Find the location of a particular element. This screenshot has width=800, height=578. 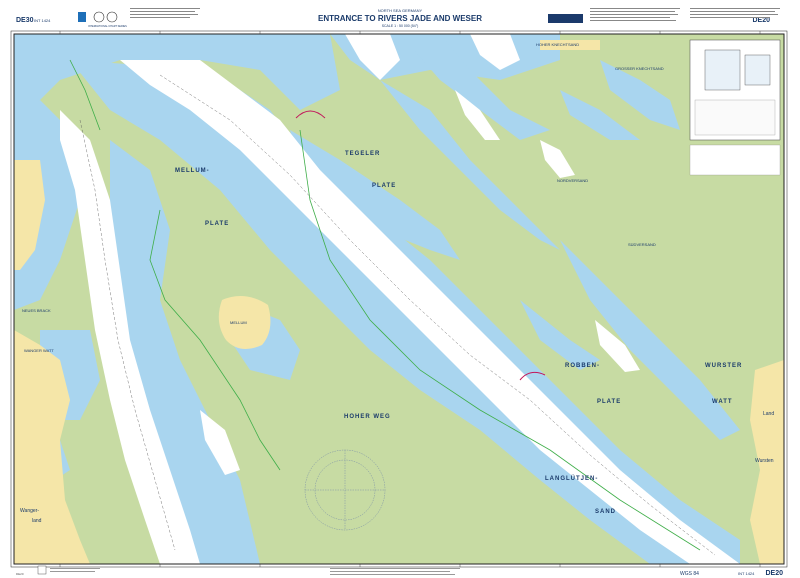

place-neues-brack: NEUES BRACK is located at coordinates (36, 310).